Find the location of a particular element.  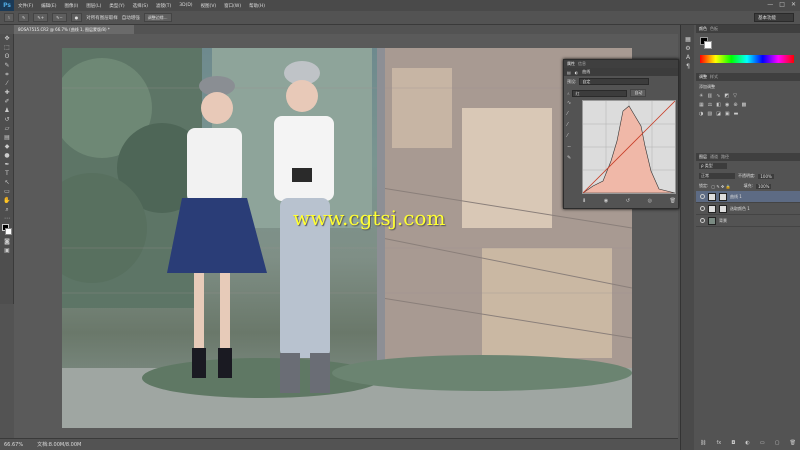

black-white-icon: ◧ is located at coordinates (718, 105).